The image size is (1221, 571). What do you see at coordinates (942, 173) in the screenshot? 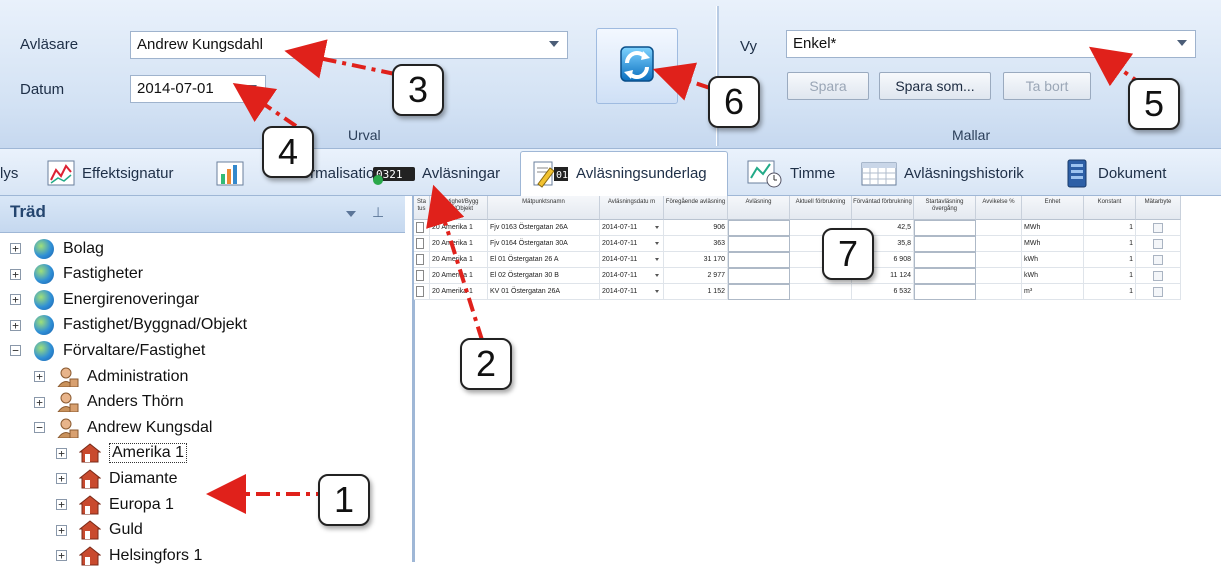
I see `tab-avlasningshistorik: Avläsningshistorik` at bounding box center [942, 173].